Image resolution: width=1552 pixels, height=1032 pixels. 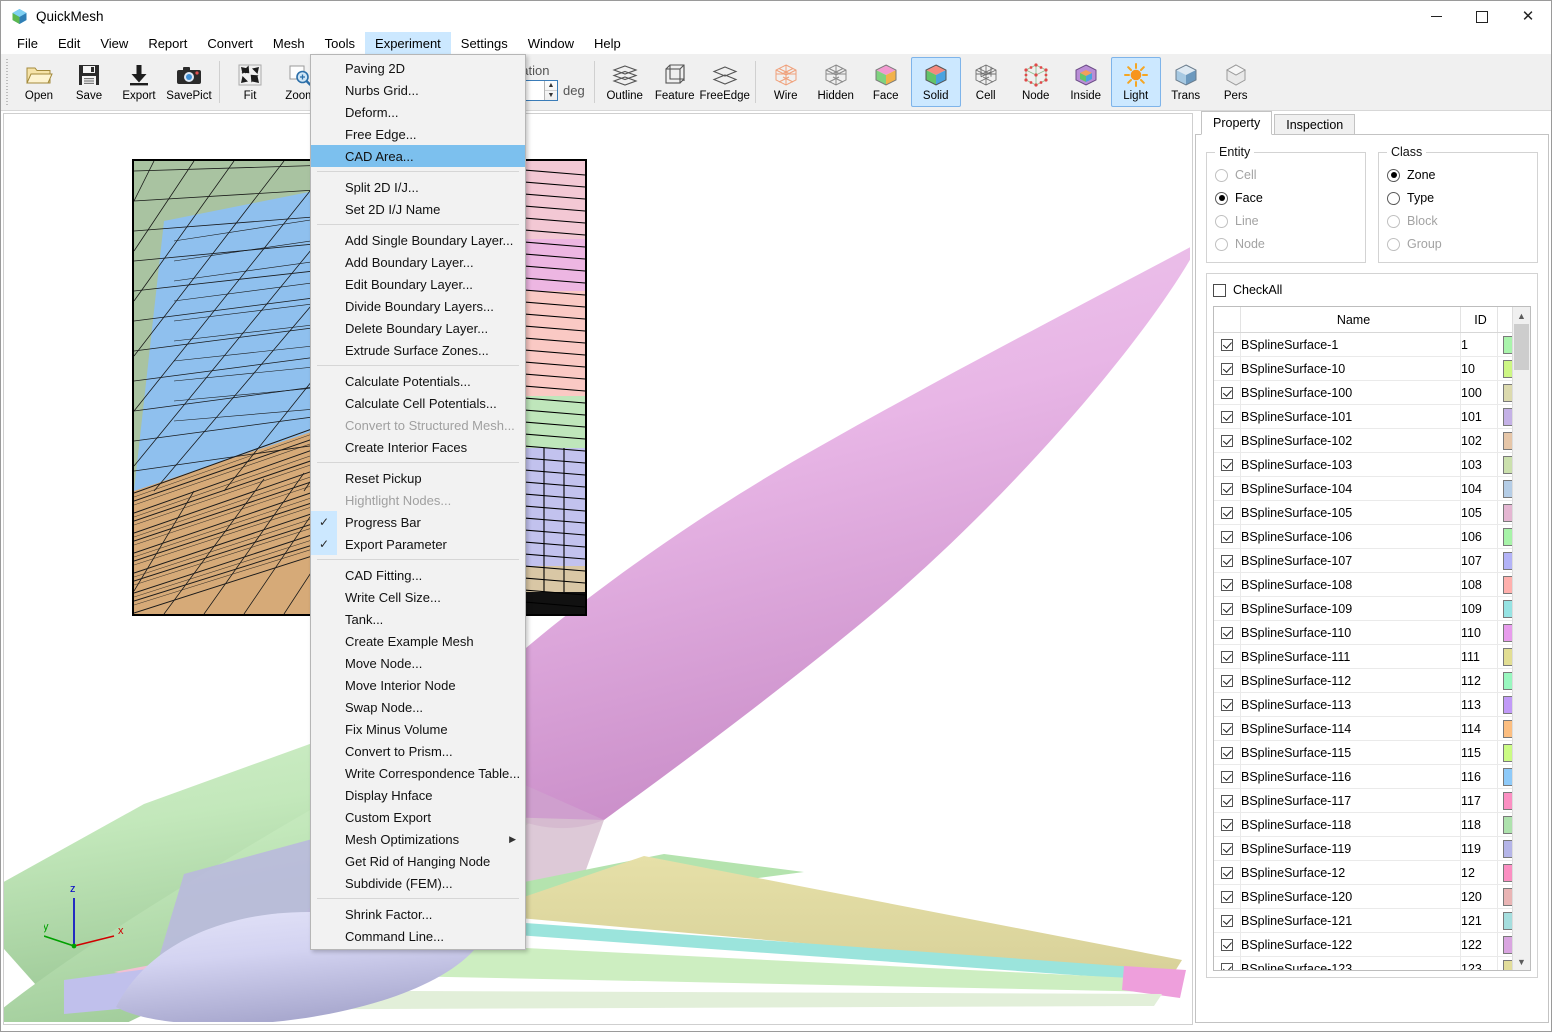 What do you see at coordinates (935, 82) in the screenshot?
I see `solid-button: Solid` at bounding box center [935, 82].